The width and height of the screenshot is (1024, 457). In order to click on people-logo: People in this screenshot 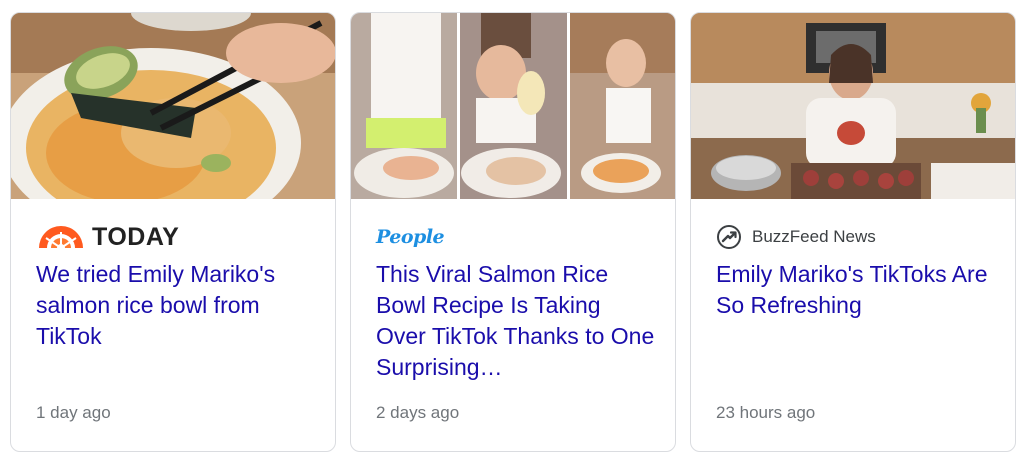, I will do `click(410, 237)`.